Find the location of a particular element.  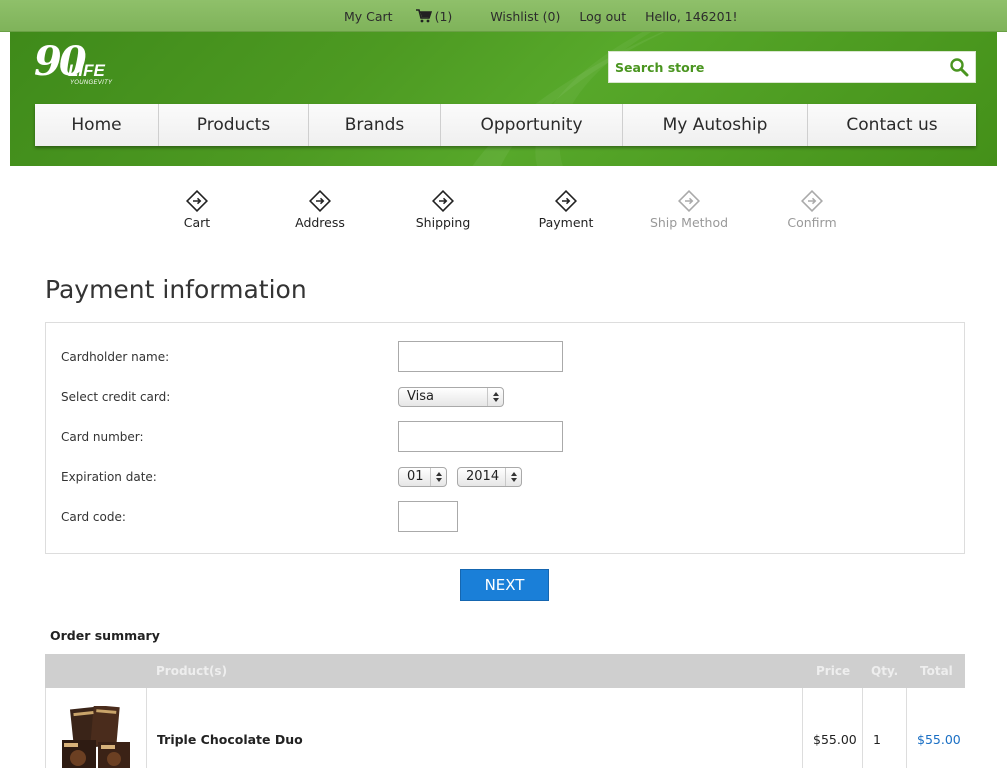

step-address: Address is located at coordinates (320, 210).